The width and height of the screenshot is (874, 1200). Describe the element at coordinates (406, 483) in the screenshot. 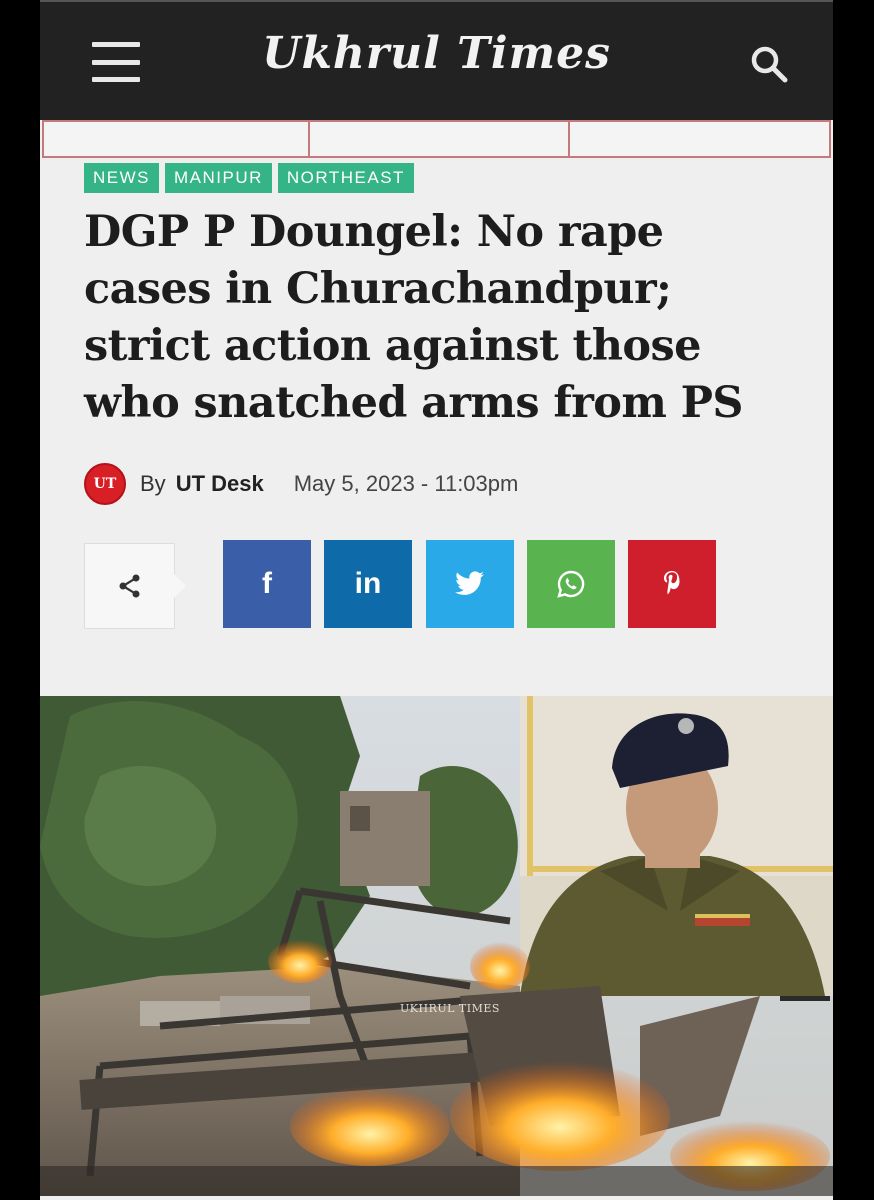

I see `publish-date: May 5, 2023 - 11:03pm` at that location.